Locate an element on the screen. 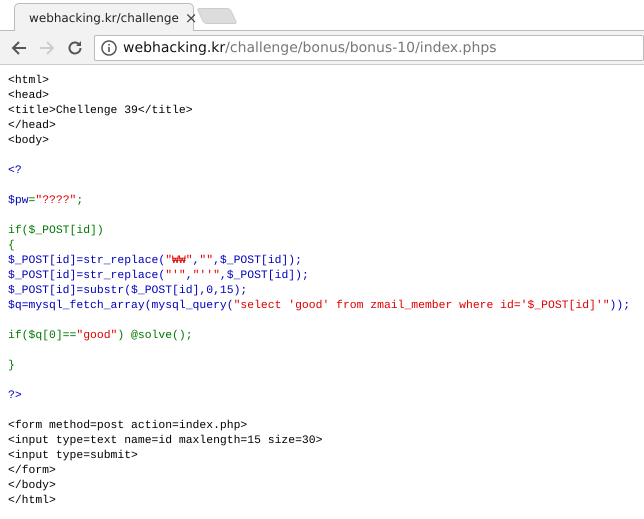 This screenshot has width=644, height=519. code-line: $_POST[id]=str_replace("₩₩","",$_POST[id]); is located at coordinates (155, 261).